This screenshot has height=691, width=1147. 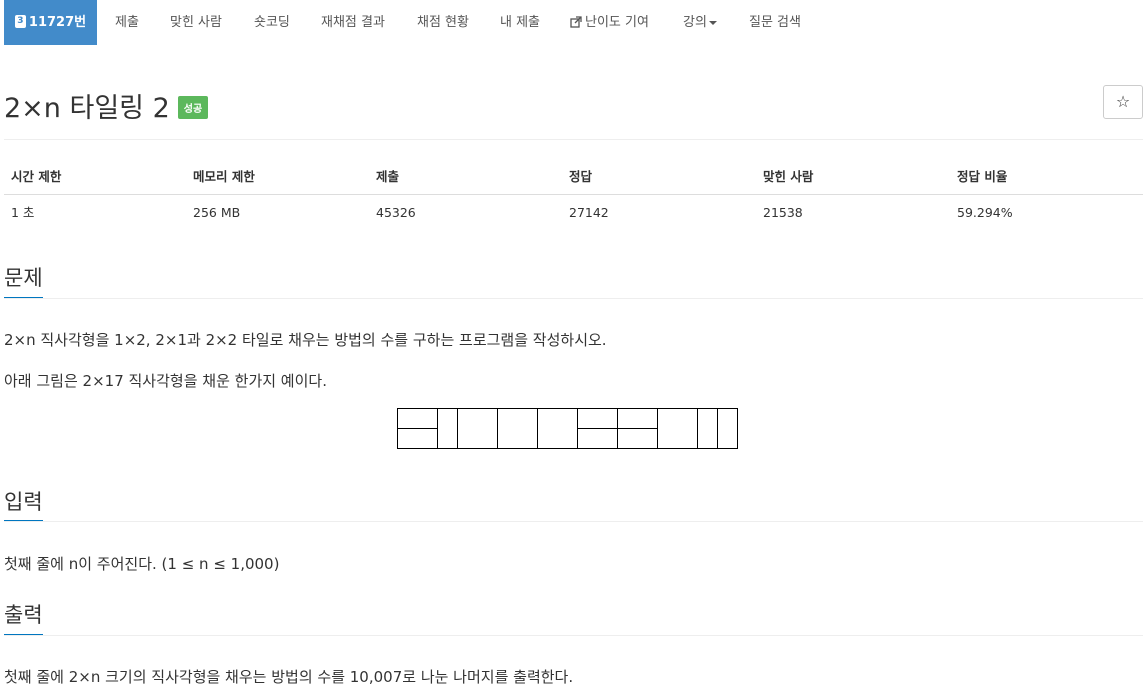 I want to click on result-badge: 성공, so click(x=193, y=107).